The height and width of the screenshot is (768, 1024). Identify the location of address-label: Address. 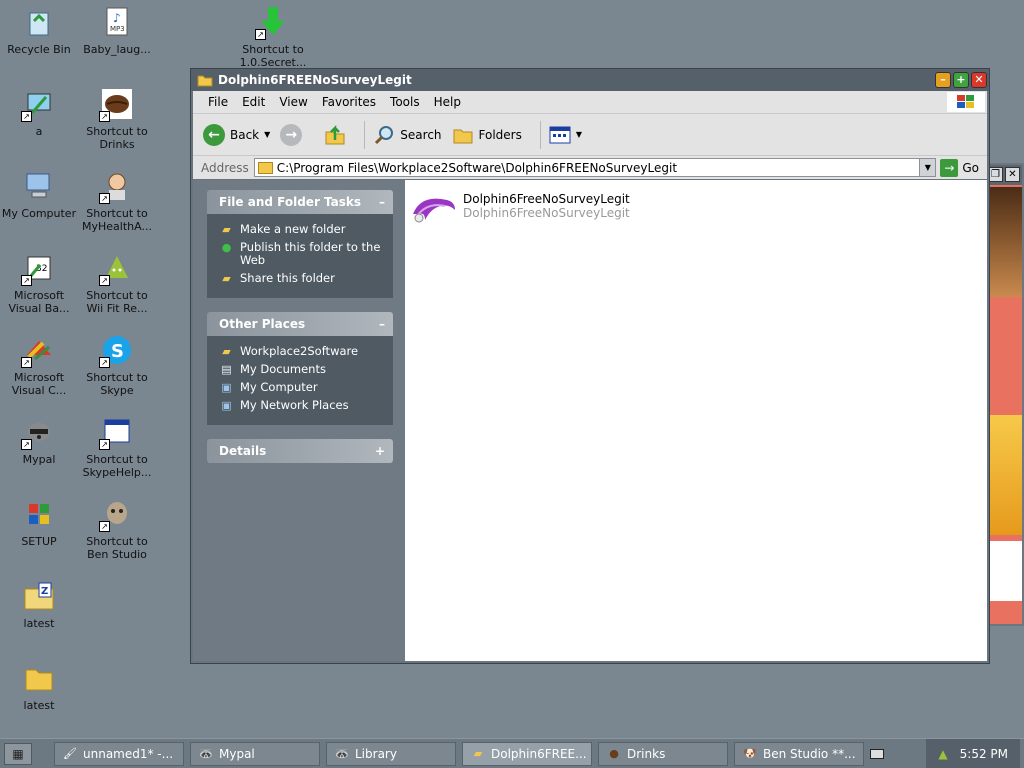
(225, 167).